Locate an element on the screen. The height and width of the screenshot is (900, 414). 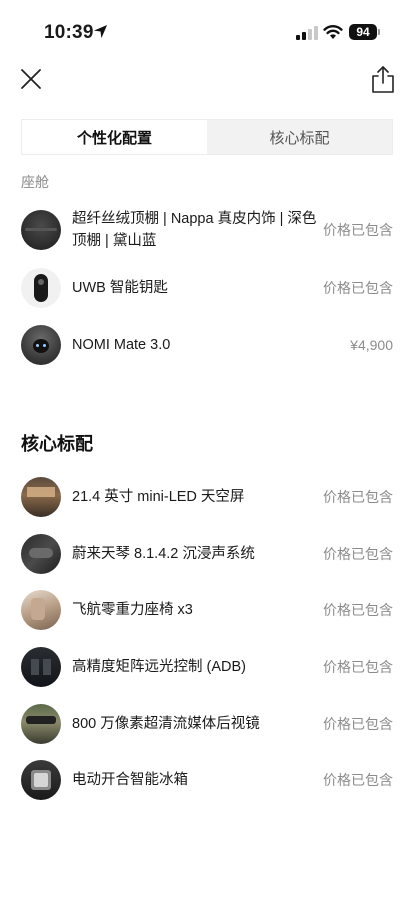
battery-indicator: 94 is located at coordinates (363, 32).